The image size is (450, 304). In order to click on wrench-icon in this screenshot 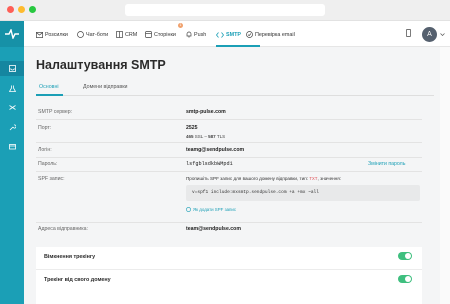, I will do `click(12, 127)`.